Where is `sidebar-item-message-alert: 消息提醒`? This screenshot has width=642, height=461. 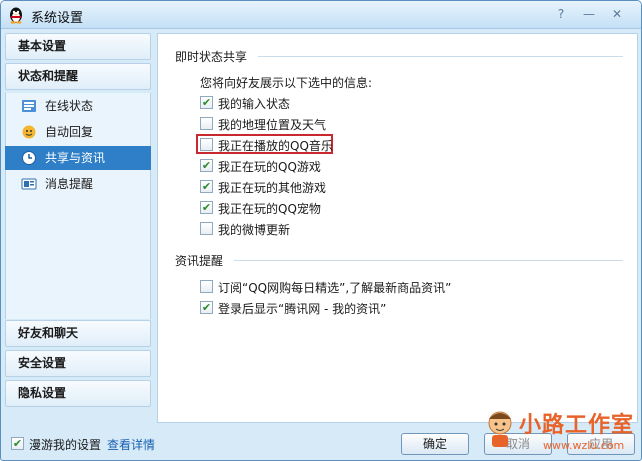 sidebar-item-message-alert: 消息提醒 is located at coordinates (78, 184).